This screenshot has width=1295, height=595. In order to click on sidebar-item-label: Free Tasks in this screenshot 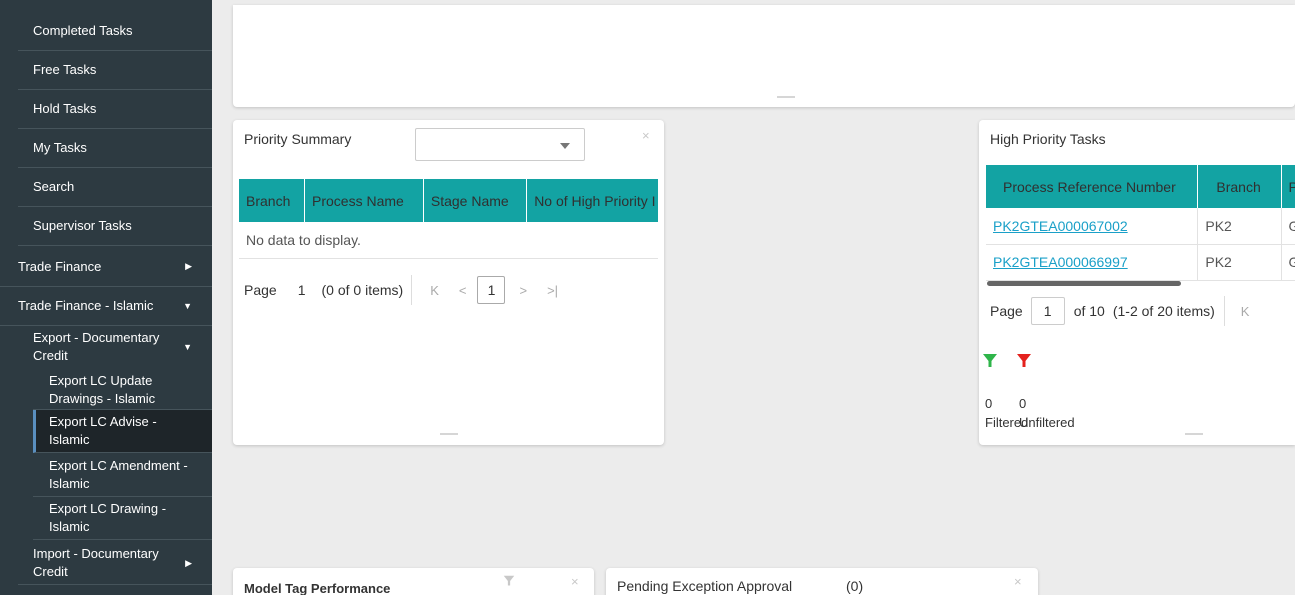, I will do `click(65, 69)`.